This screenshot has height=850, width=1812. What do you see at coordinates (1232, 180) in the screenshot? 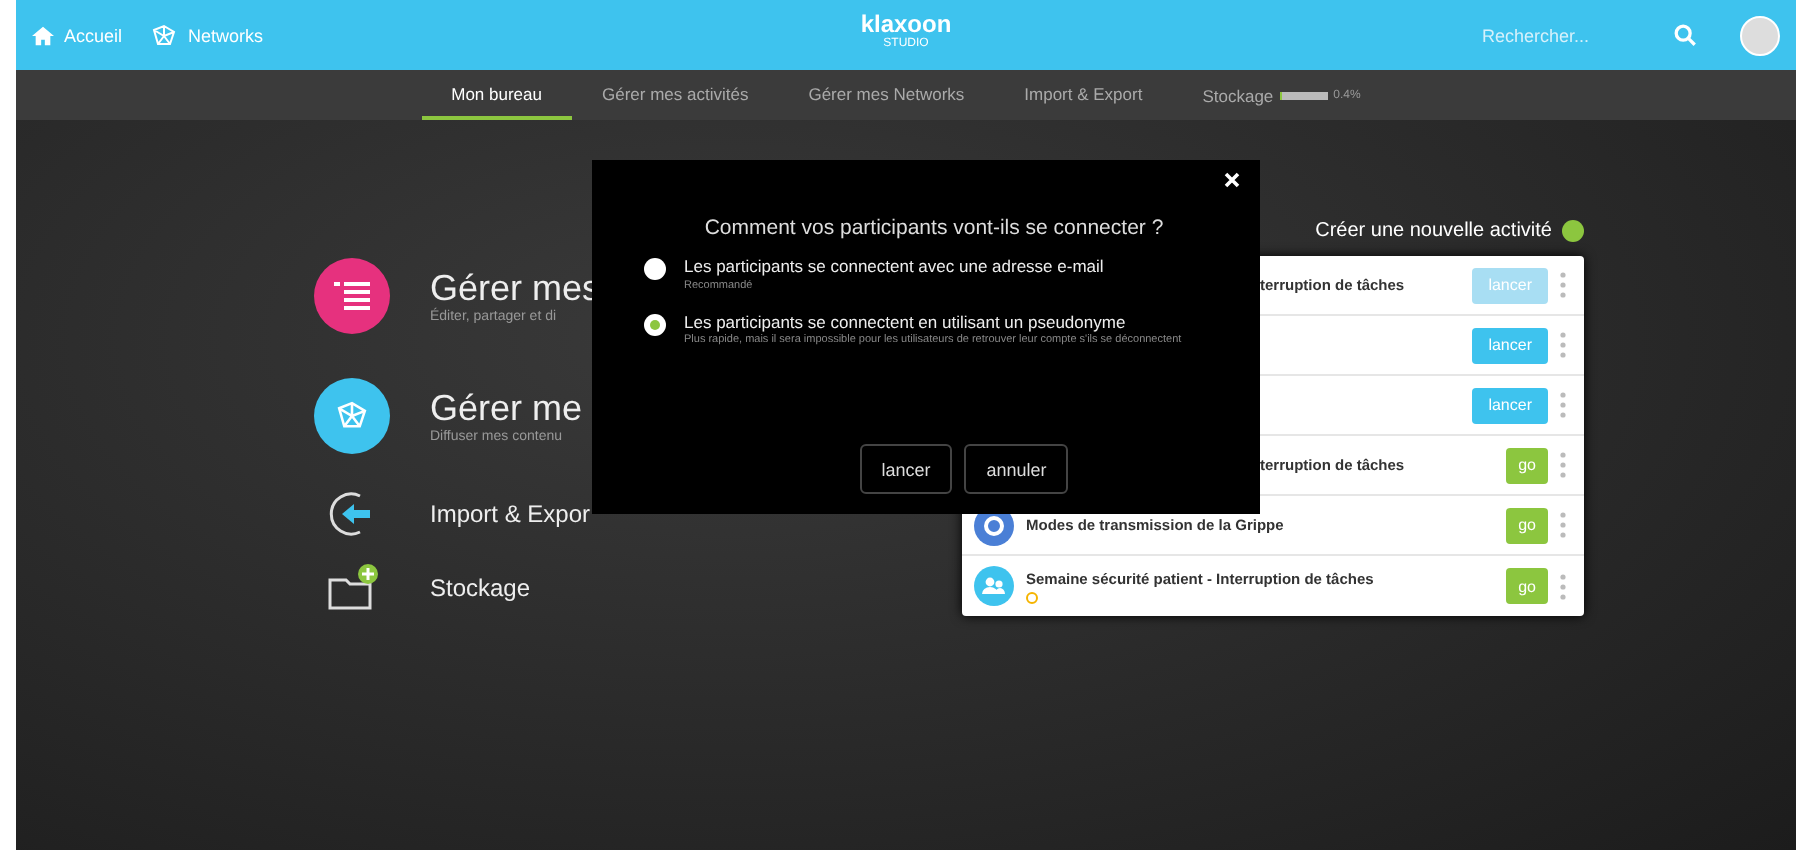
I see `close-icon` at bounding box center [1232, 180].